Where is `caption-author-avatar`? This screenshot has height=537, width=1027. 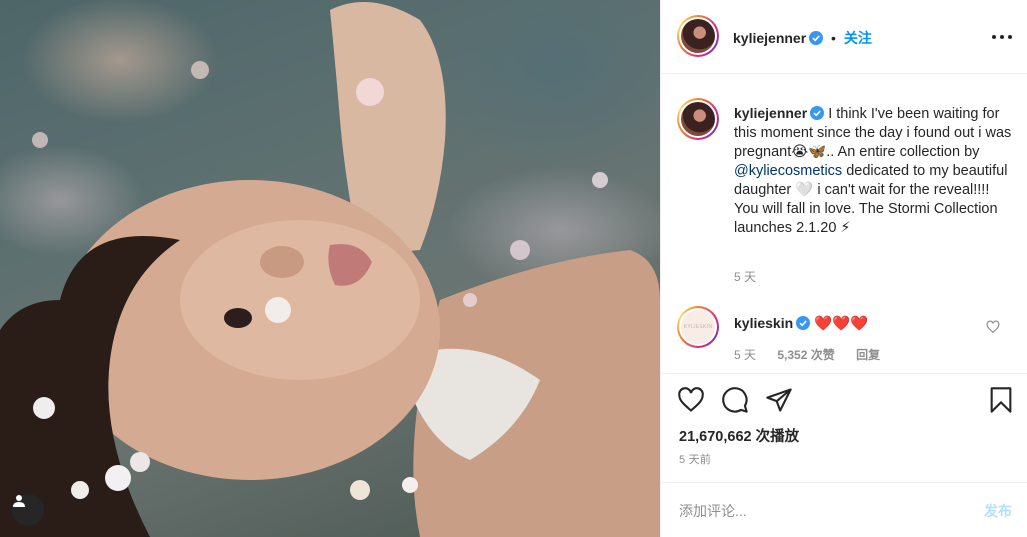
caption-author-avatar is located at coordinates (698, 119).